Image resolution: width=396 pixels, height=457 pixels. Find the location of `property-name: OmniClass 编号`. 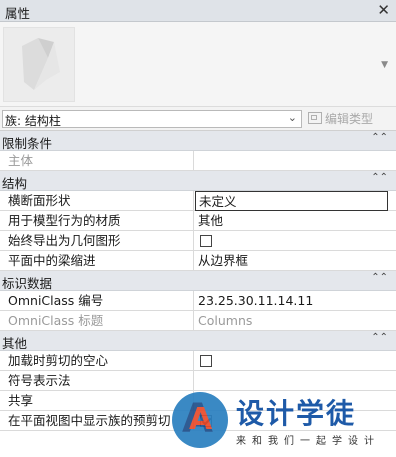

property-name: OmniClass 编号 is located at coordinates (97, 301).